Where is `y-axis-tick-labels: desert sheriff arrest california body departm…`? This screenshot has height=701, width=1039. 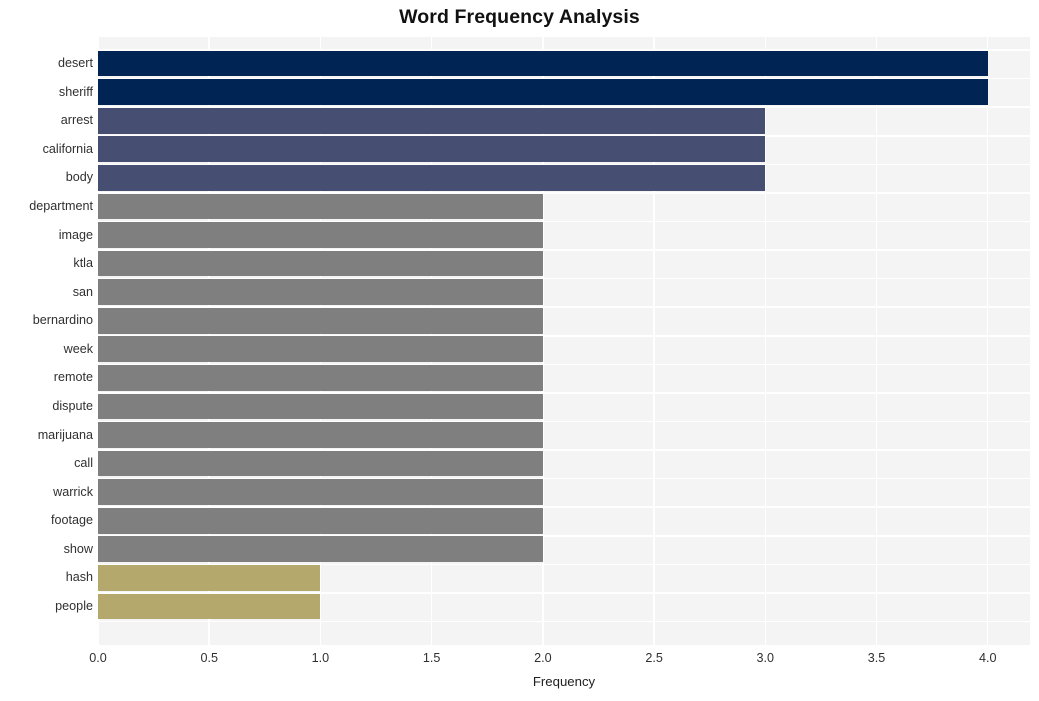
y-axis-tick-labels: desert sheriff arrest california body departm… is located at coordinates (46, 341).